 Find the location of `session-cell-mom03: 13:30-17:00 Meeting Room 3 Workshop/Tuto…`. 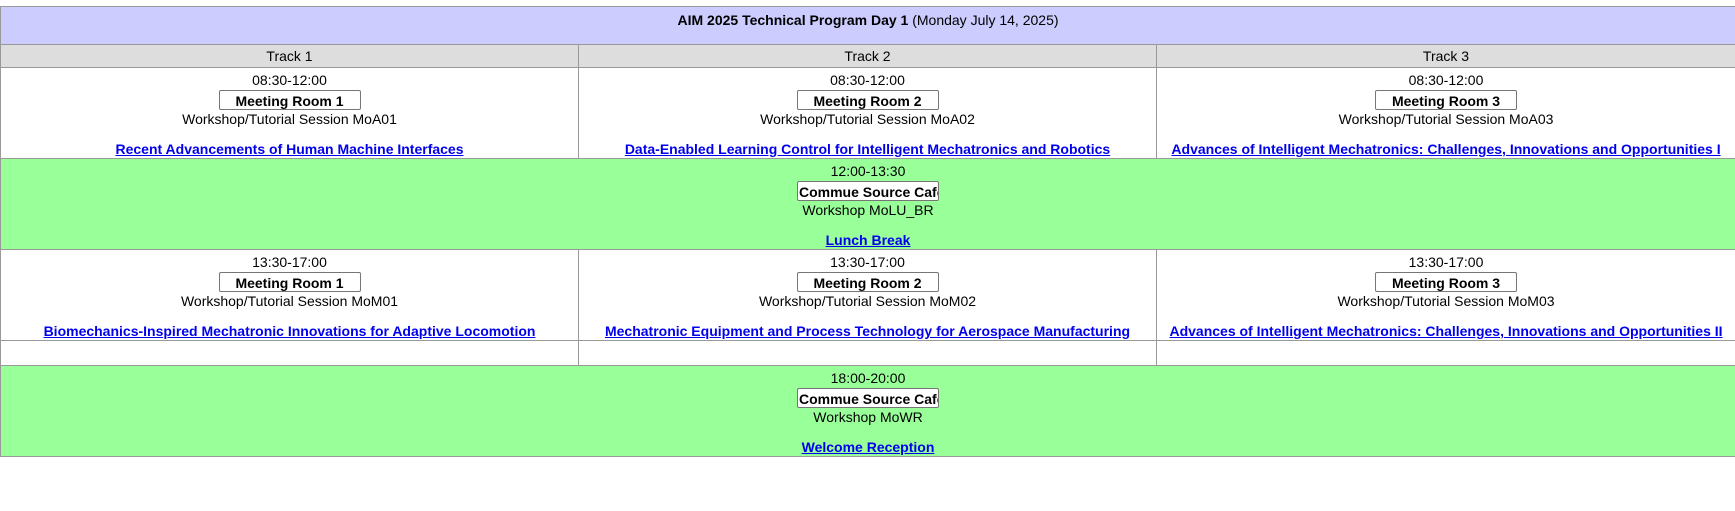

session-cell-mom03: 13:30-17:00 Meeting Room 3 Workshop/Tuto… is located at coordinates (1445, 295).